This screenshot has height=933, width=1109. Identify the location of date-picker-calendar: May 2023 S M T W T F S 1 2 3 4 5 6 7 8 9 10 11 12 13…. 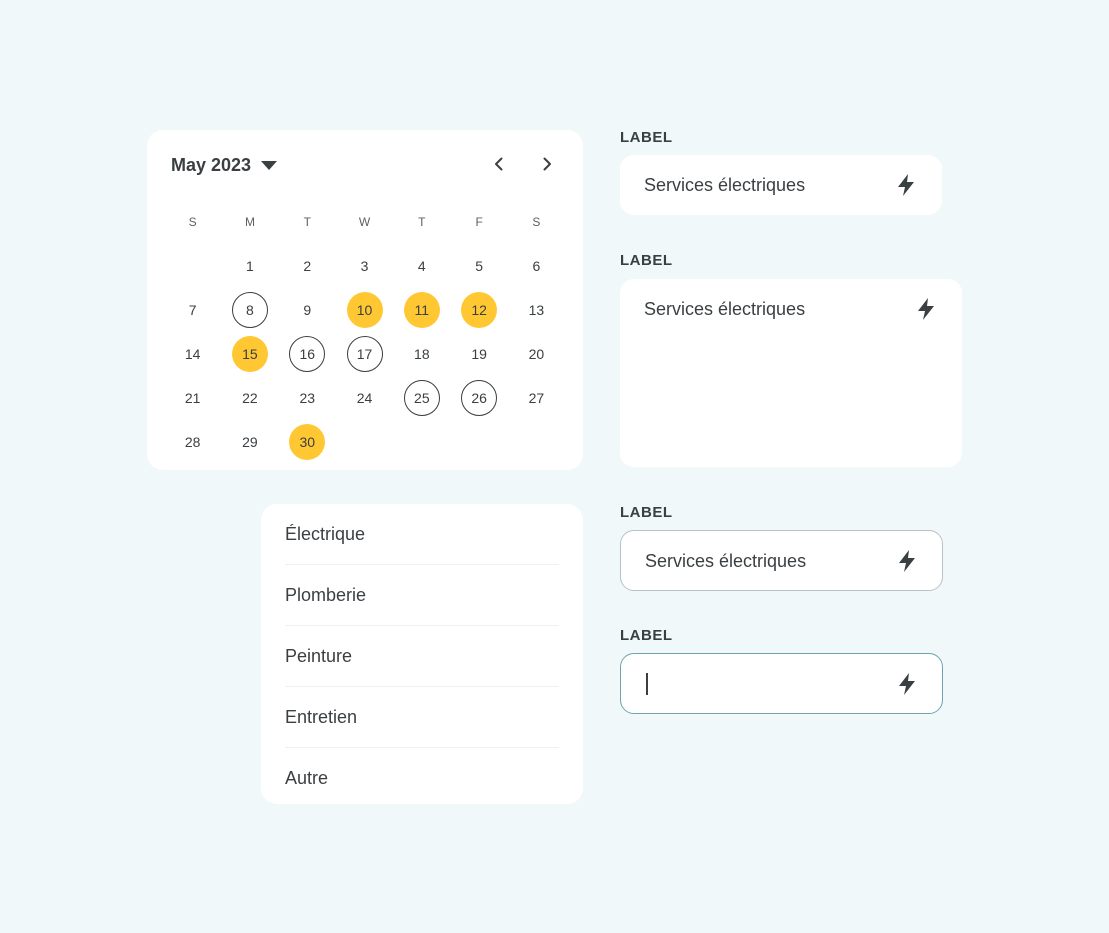
(365, 300).